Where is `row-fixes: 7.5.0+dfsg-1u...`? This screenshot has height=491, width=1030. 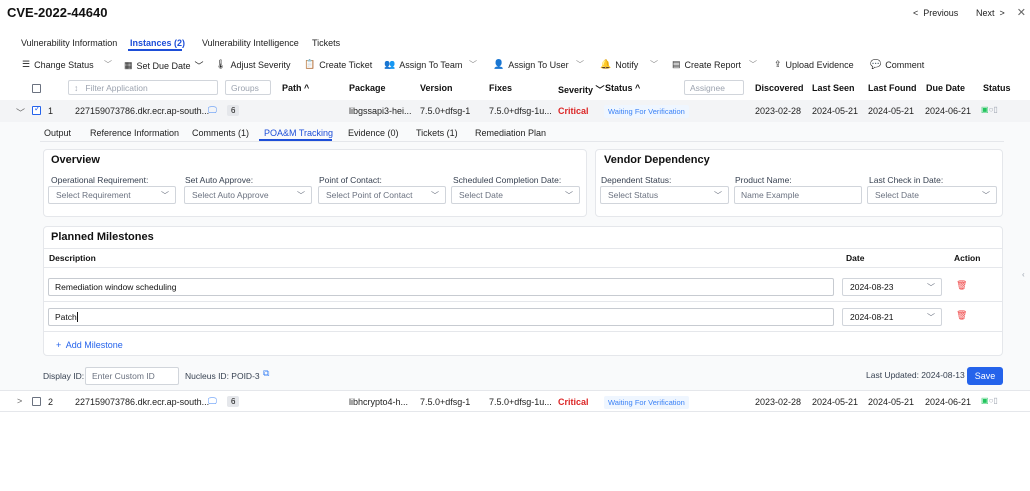
row-fixes: 7.5.0+dfsg-1u... is located at coordinates (520, 402).